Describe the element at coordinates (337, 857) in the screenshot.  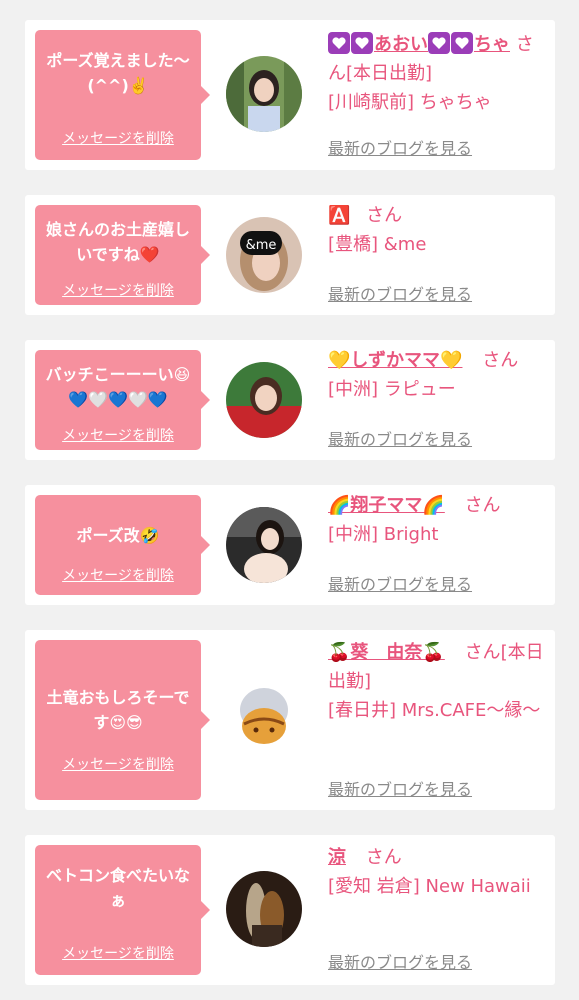
I see `girl-name-link: 涼` at that location.